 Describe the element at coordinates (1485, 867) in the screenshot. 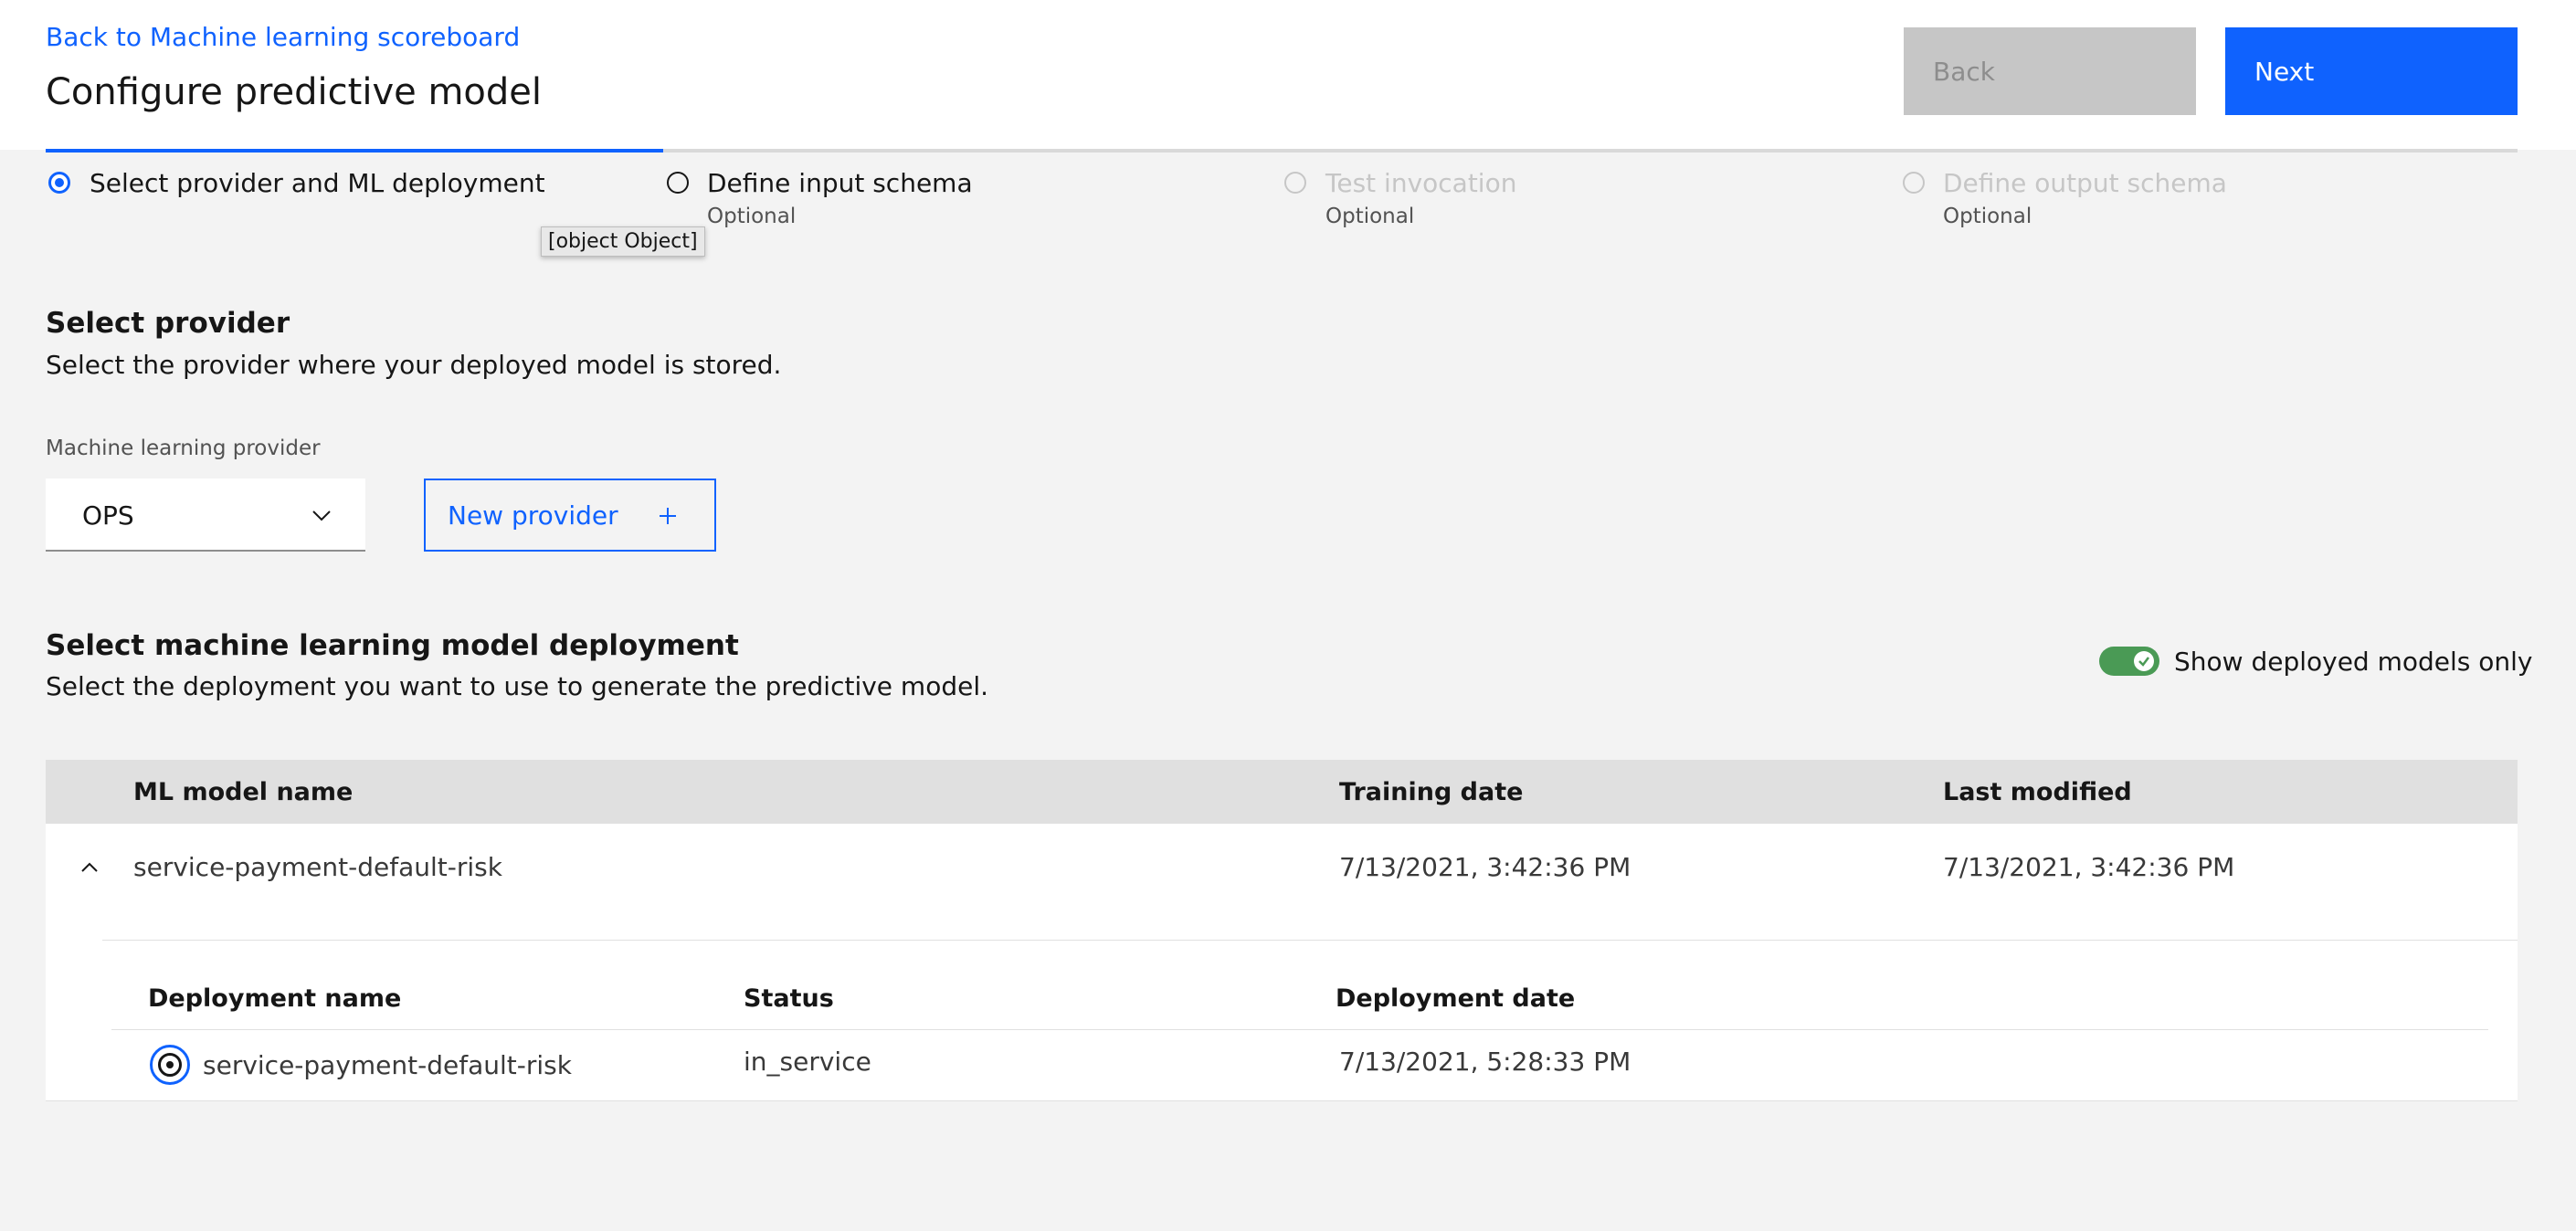

I see `training-date-cell: 7/13/2021, 3:42:36 PM` at that location.